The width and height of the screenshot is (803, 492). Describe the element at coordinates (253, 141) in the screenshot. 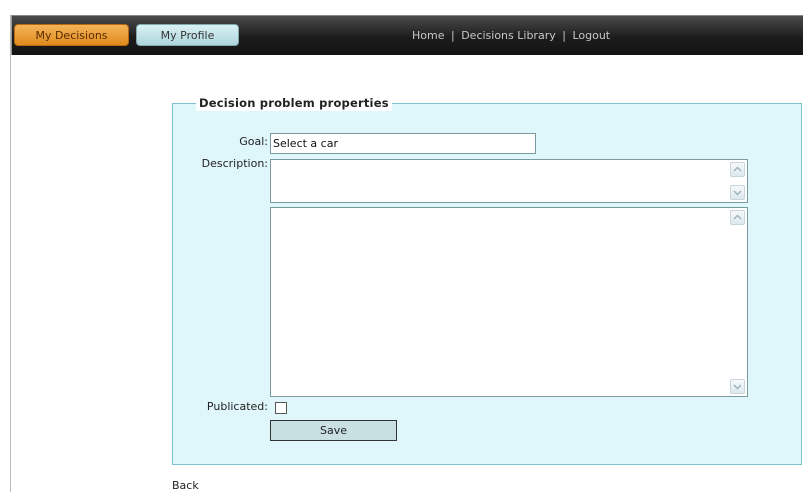

I see `goal-label: Goal:` at that location.